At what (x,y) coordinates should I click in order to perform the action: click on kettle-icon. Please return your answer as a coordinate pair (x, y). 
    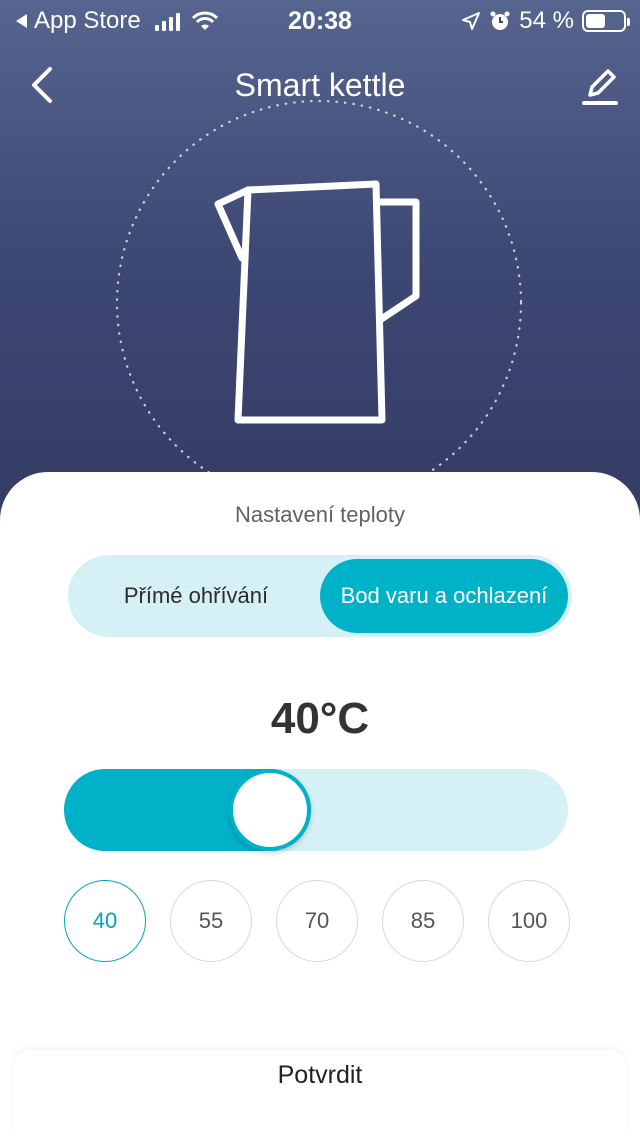
    Looking at the image, I should click on (317, 302).